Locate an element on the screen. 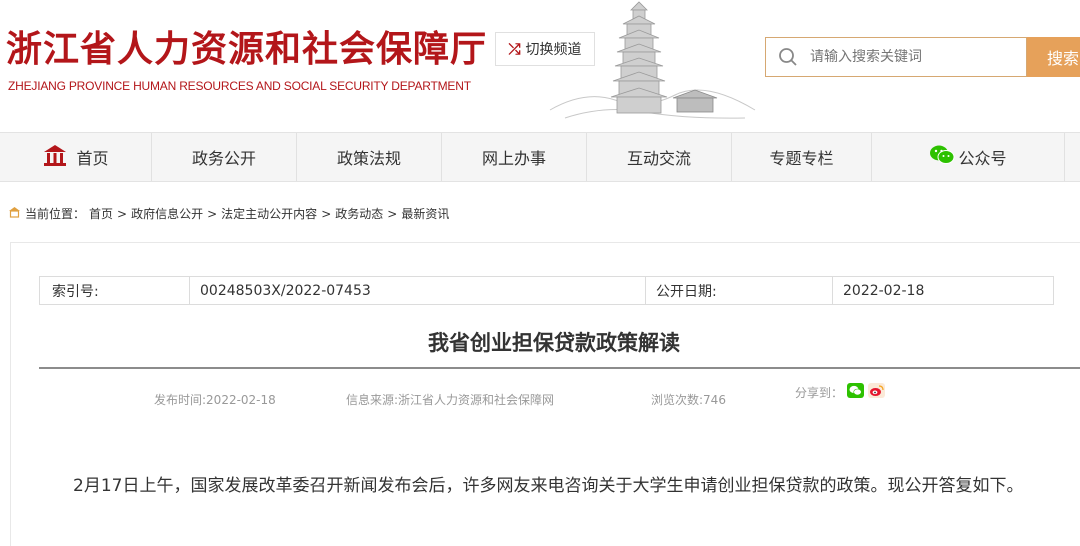  nav-label: 互动交流 is located at coordinates (658, 158).